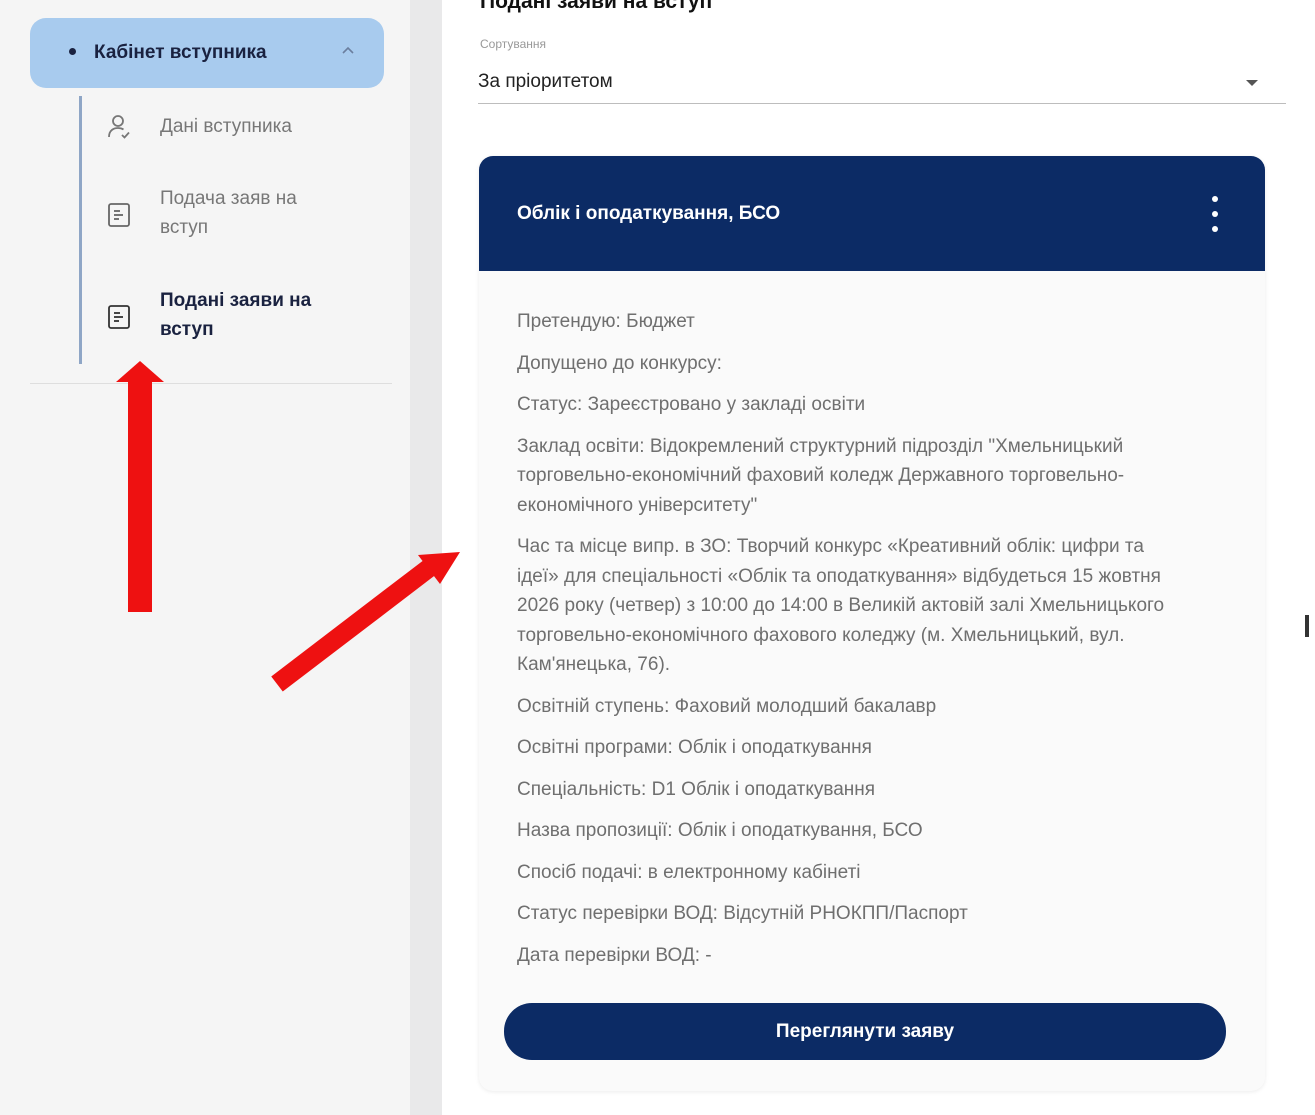 This screenshot has width=1315, height=1115. Describe the element at coordinates (691, 404) in the screenshot. I see `info-line: Статус: Зареєстровано у закладі освіти` at that location.